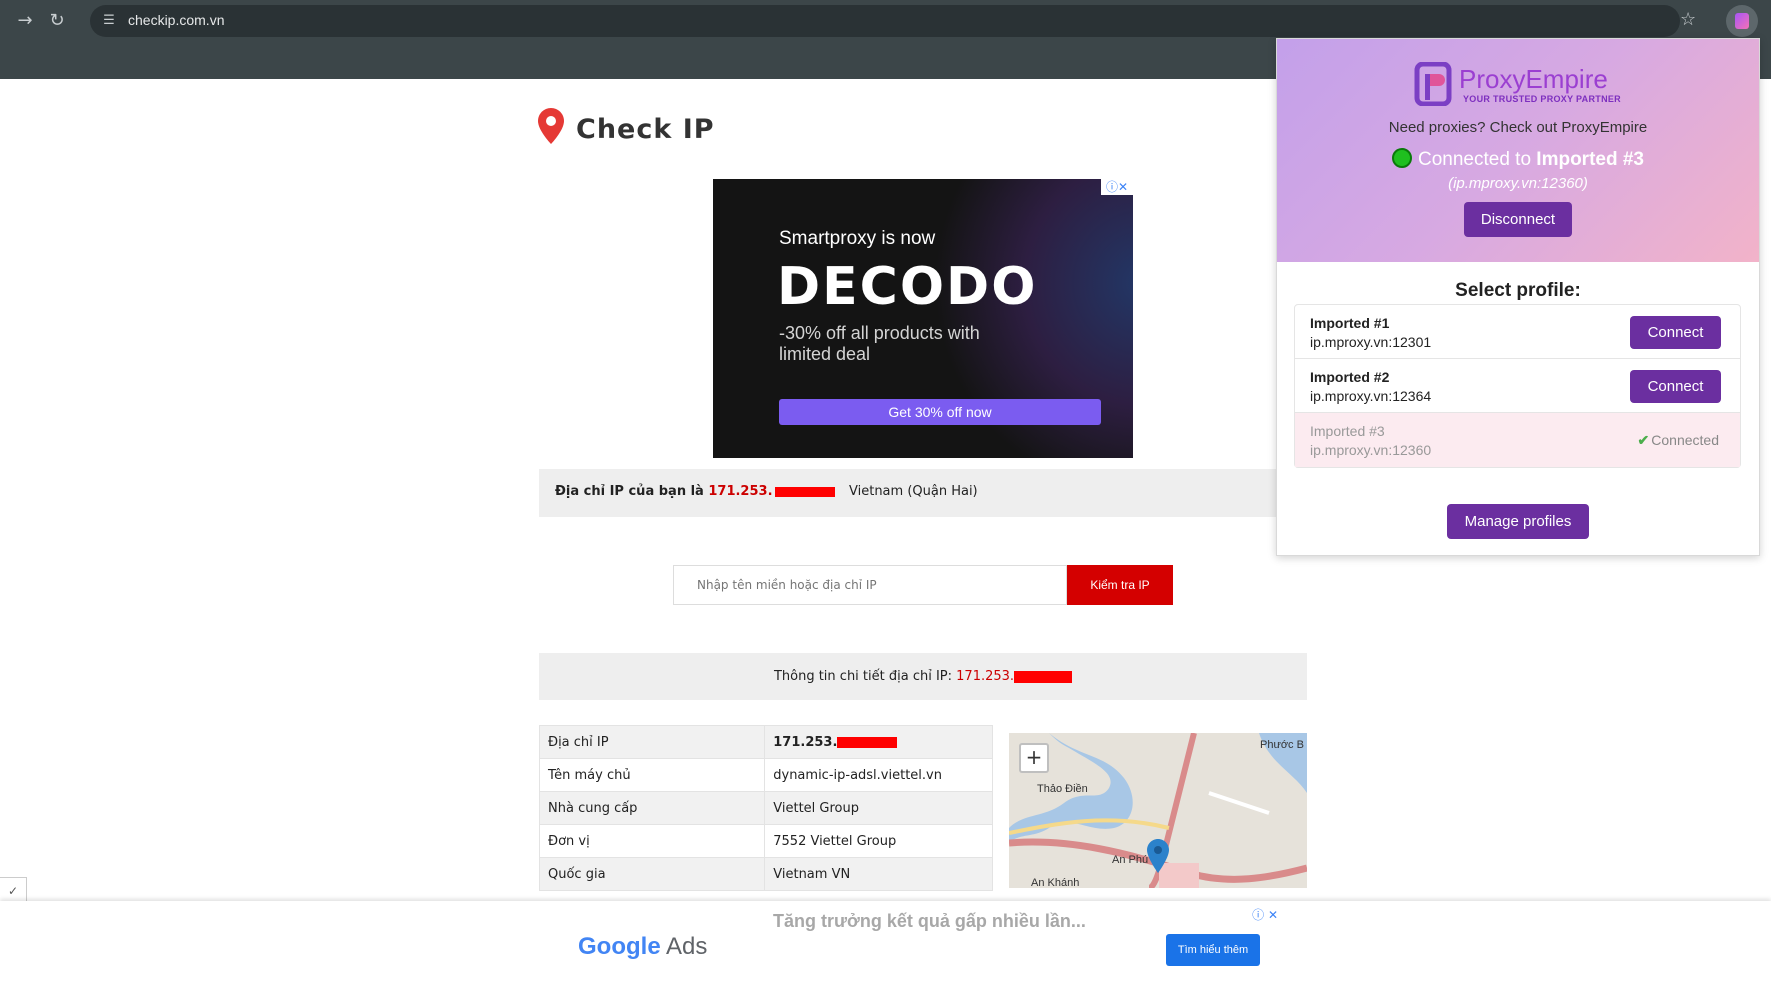 The image size is (1771, 984). I want to click on promo-text: Need proxies? Check out ProxyEmpire, so click(1518, 127).